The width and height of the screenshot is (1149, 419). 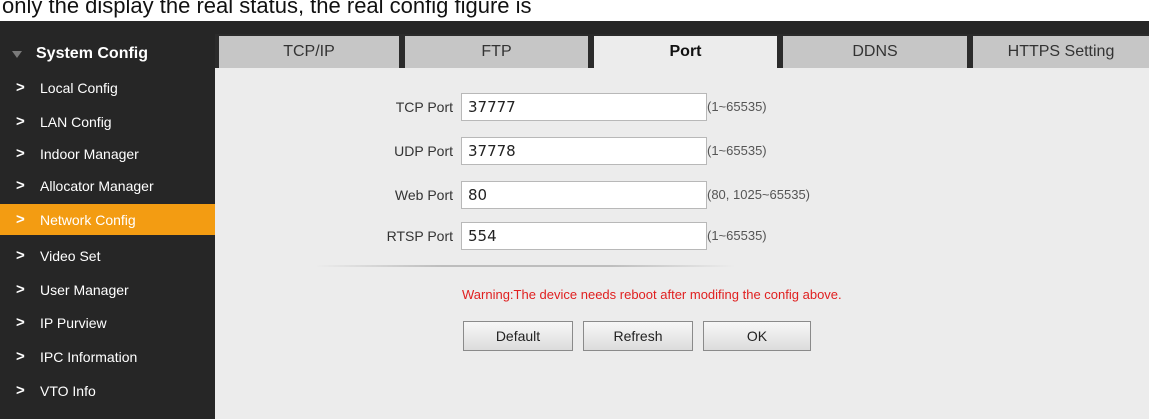 What do you see at coordinates (89, 356) in the screenshot?
I see `sidebar-item-label: IPC Information` at bounding box center [89, 356].